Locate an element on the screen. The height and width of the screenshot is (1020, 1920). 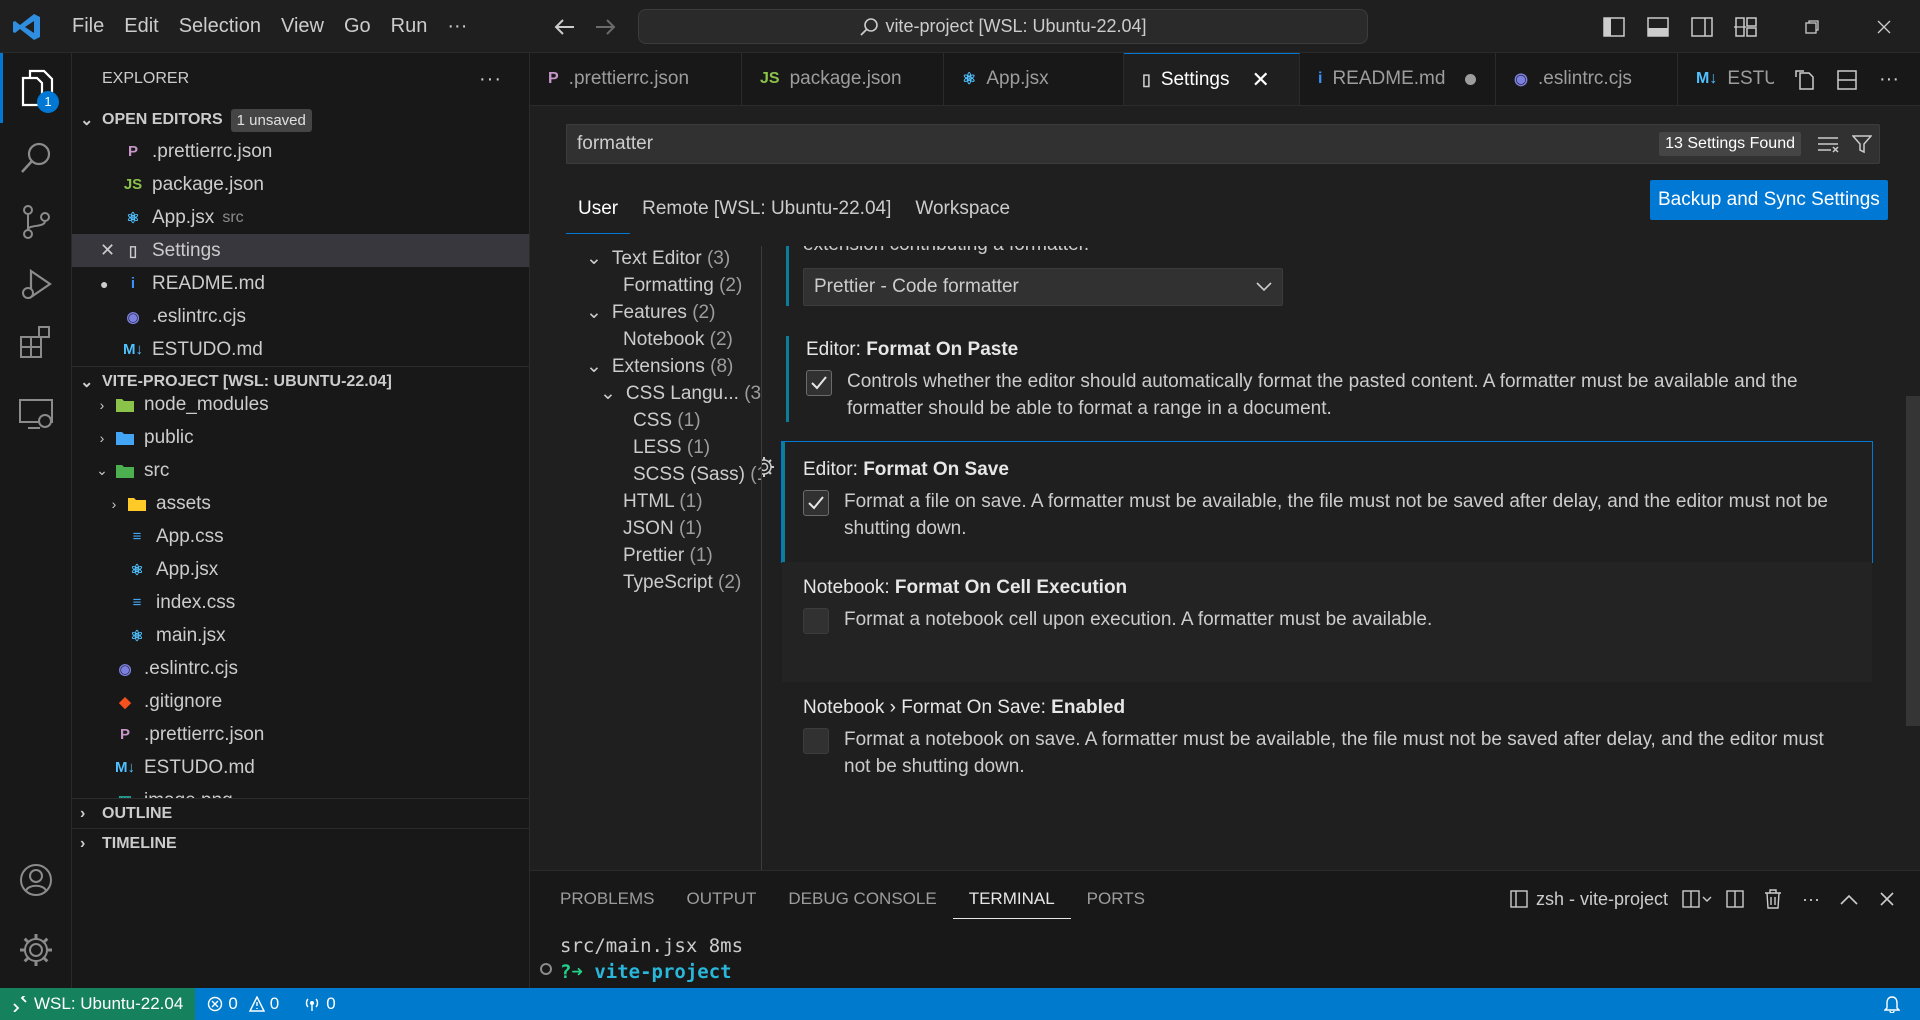
explorer-icon: 1 is located at coordinates (36, 88).